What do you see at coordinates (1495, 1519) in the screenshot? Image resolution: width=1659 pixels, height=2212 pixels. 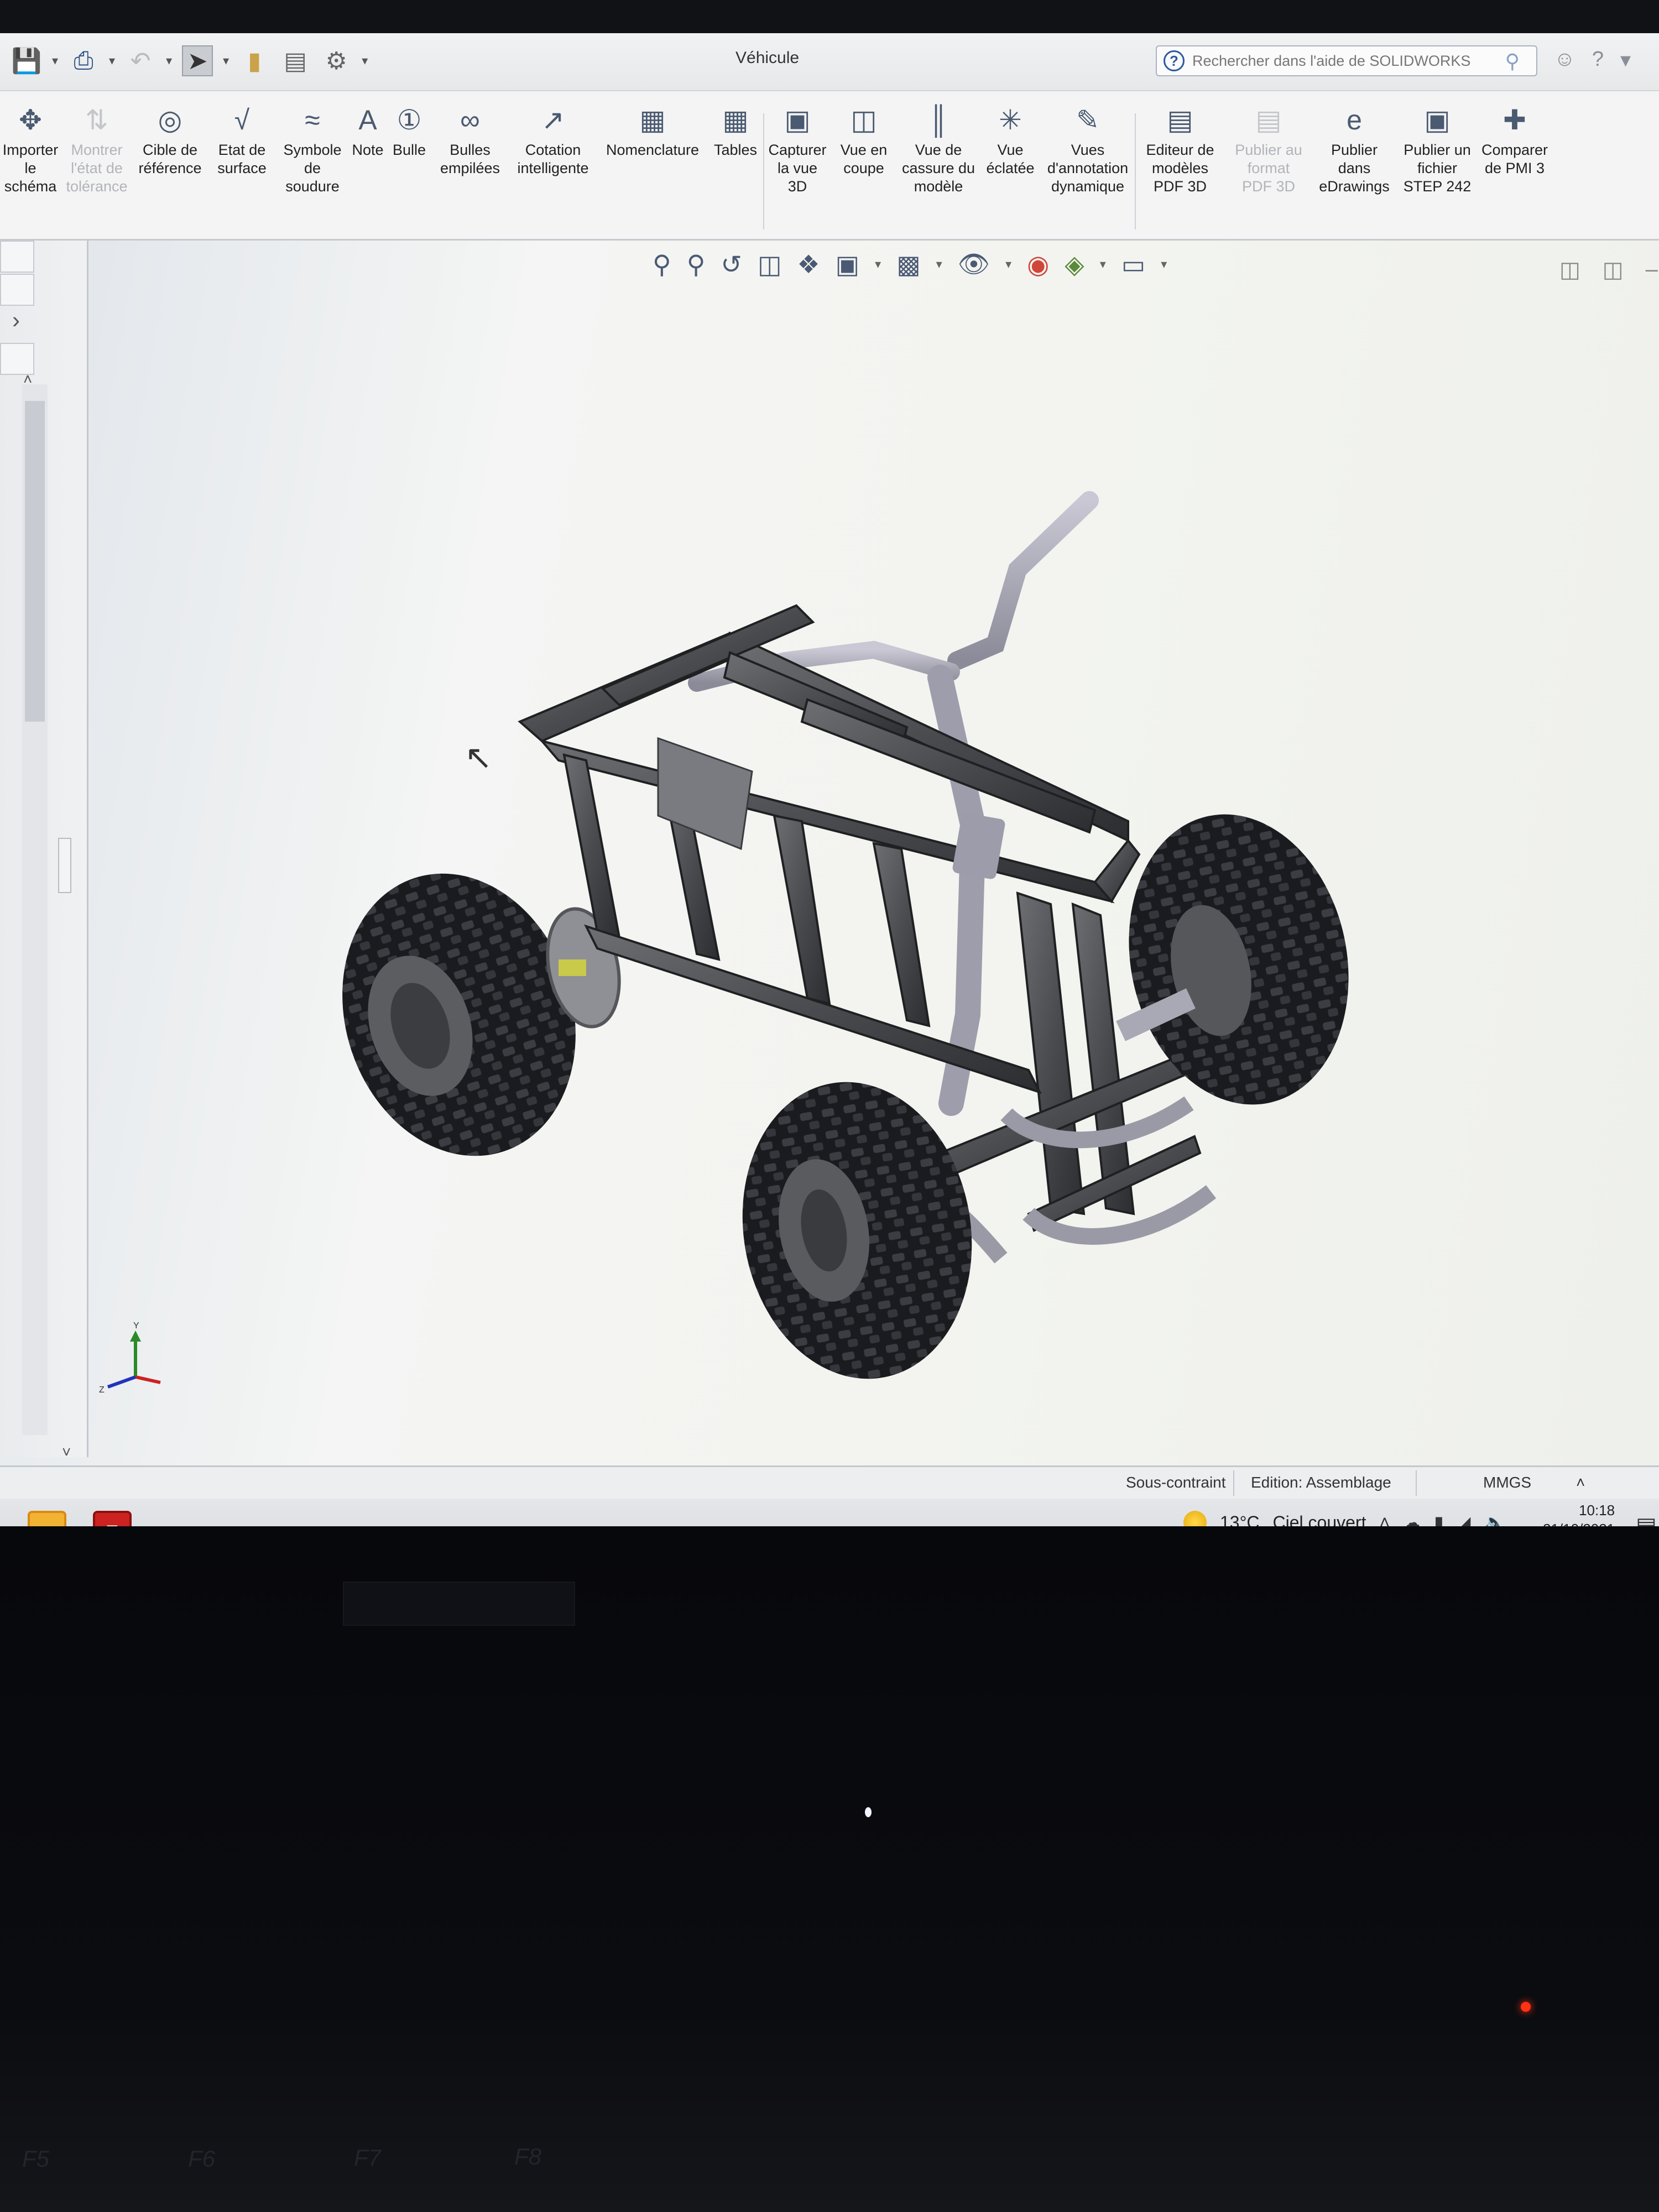 I see `volume-icon: 🔈` at bounding box center [1495, 1519].